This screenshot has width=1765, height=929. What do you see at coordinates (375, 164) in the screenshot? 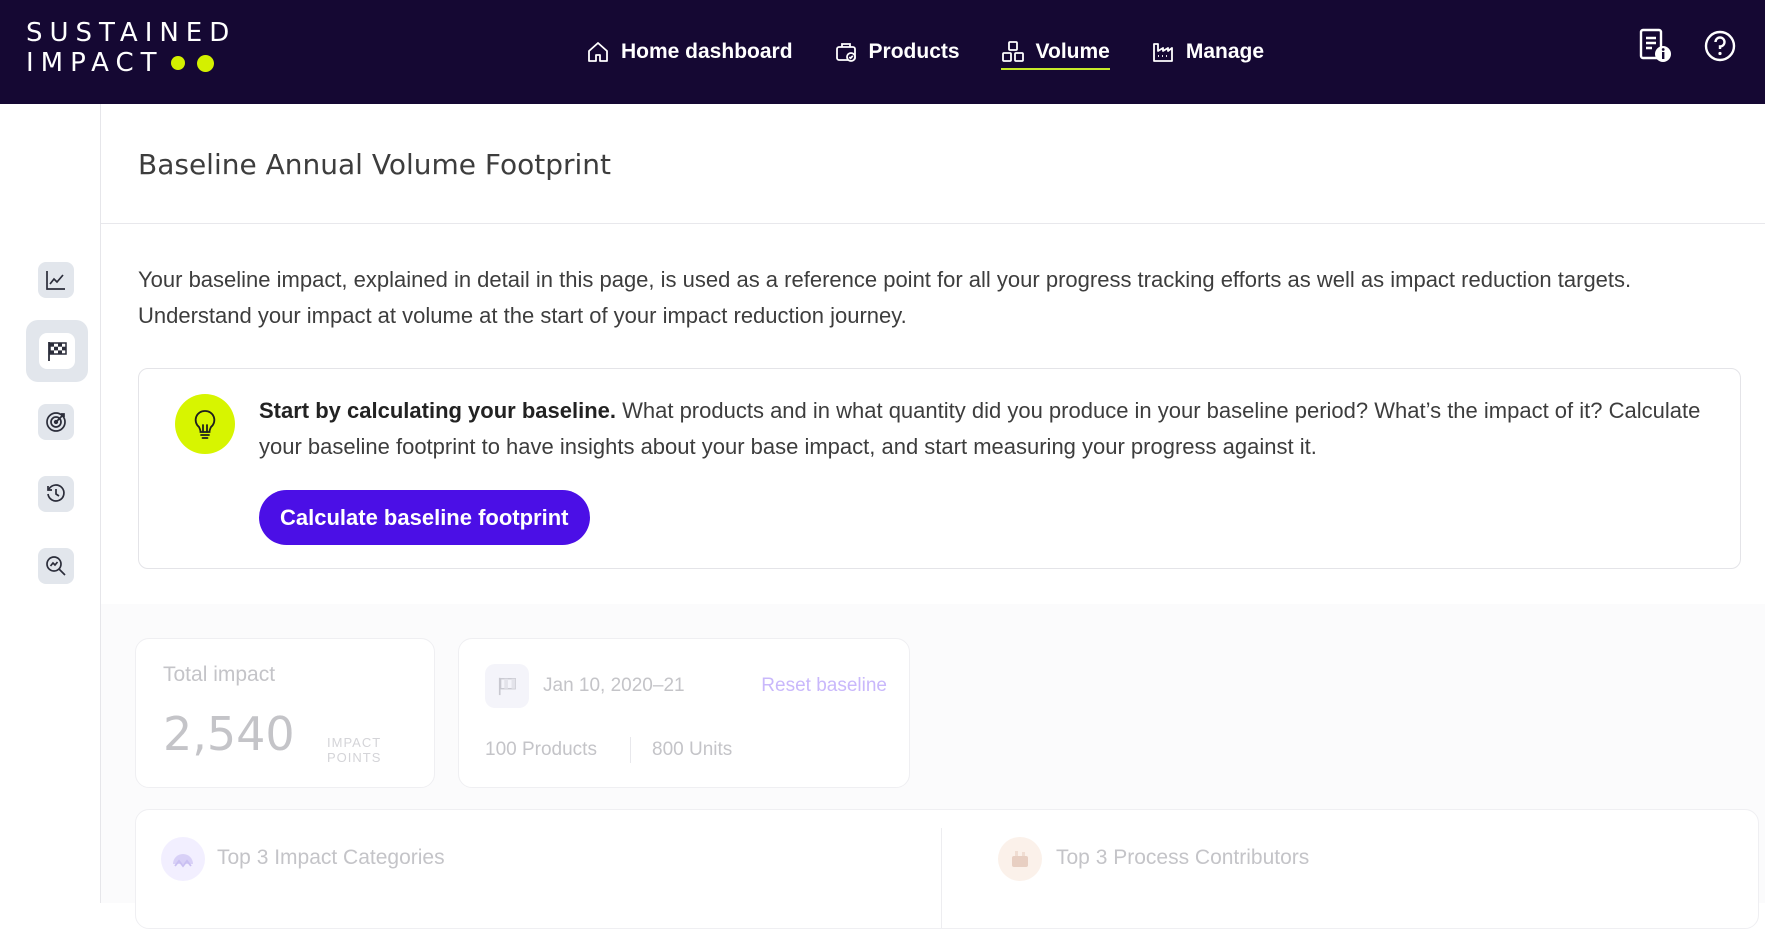
I see `page-title: Baseline Annual Volume Footprint` at bounding box center [375, 164].